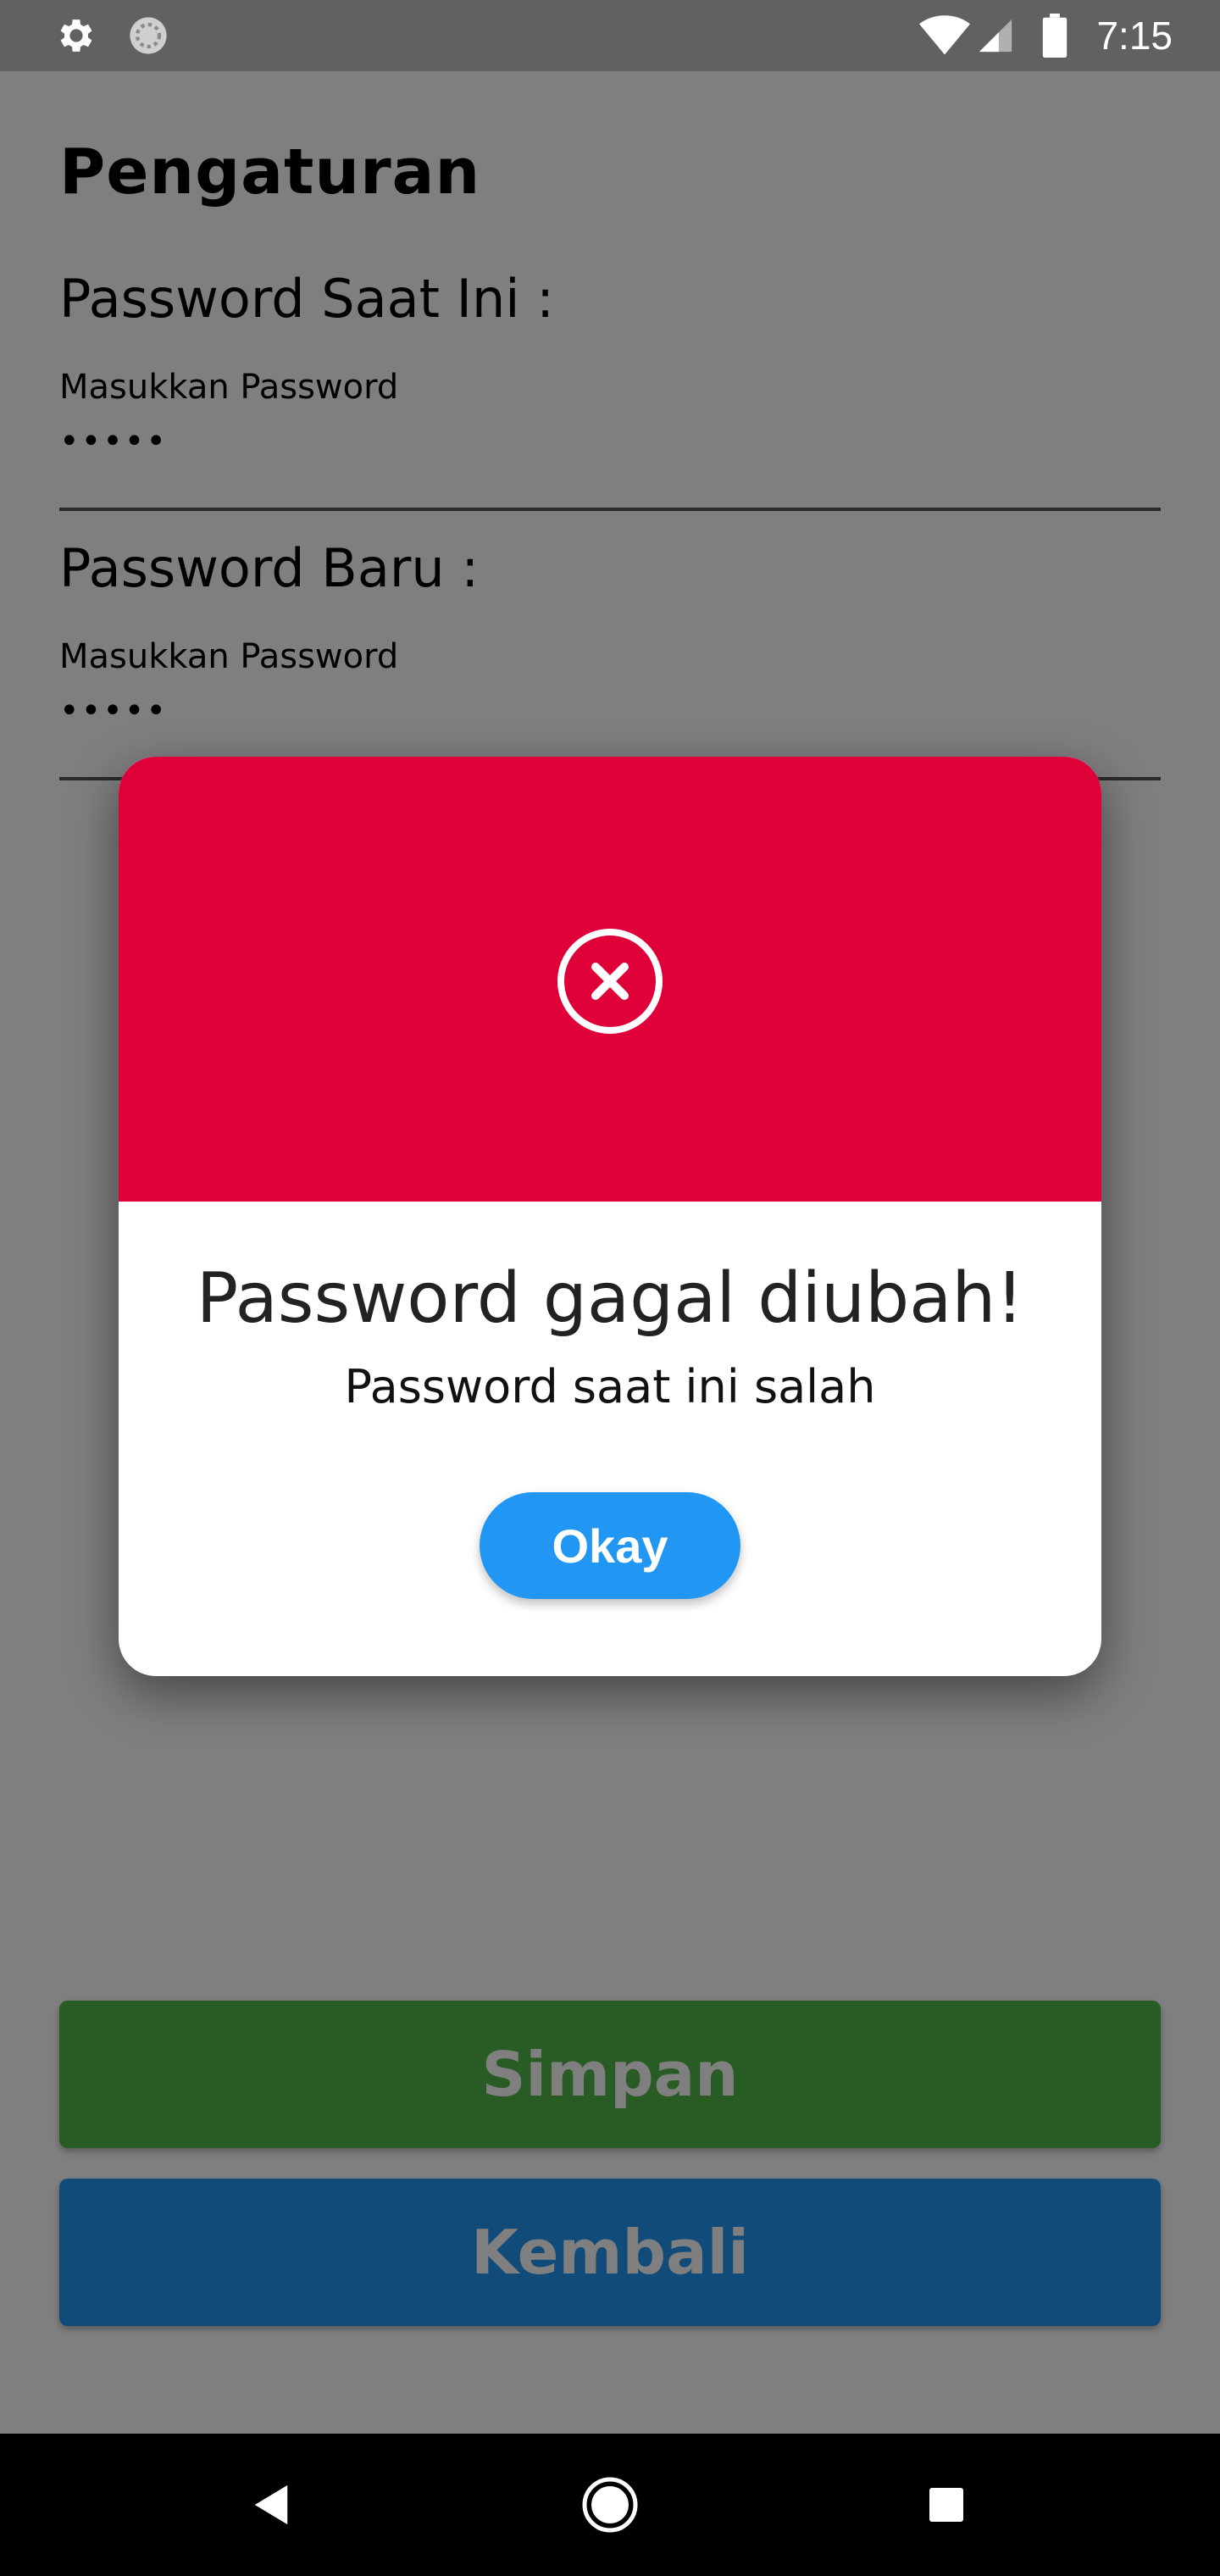  I want to click on dialog-header, so click(610, 979).